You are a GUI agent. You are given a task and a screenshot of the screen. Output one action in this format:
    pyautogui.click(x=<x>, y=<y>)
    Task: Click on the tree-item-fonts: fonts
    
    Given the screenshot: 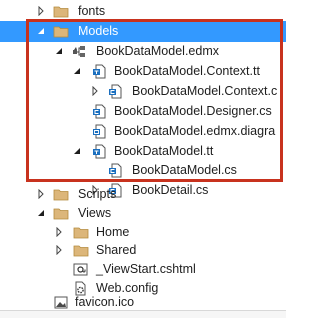 What is the action you would take?
    pyautogui.click(x=143, y=11)
    